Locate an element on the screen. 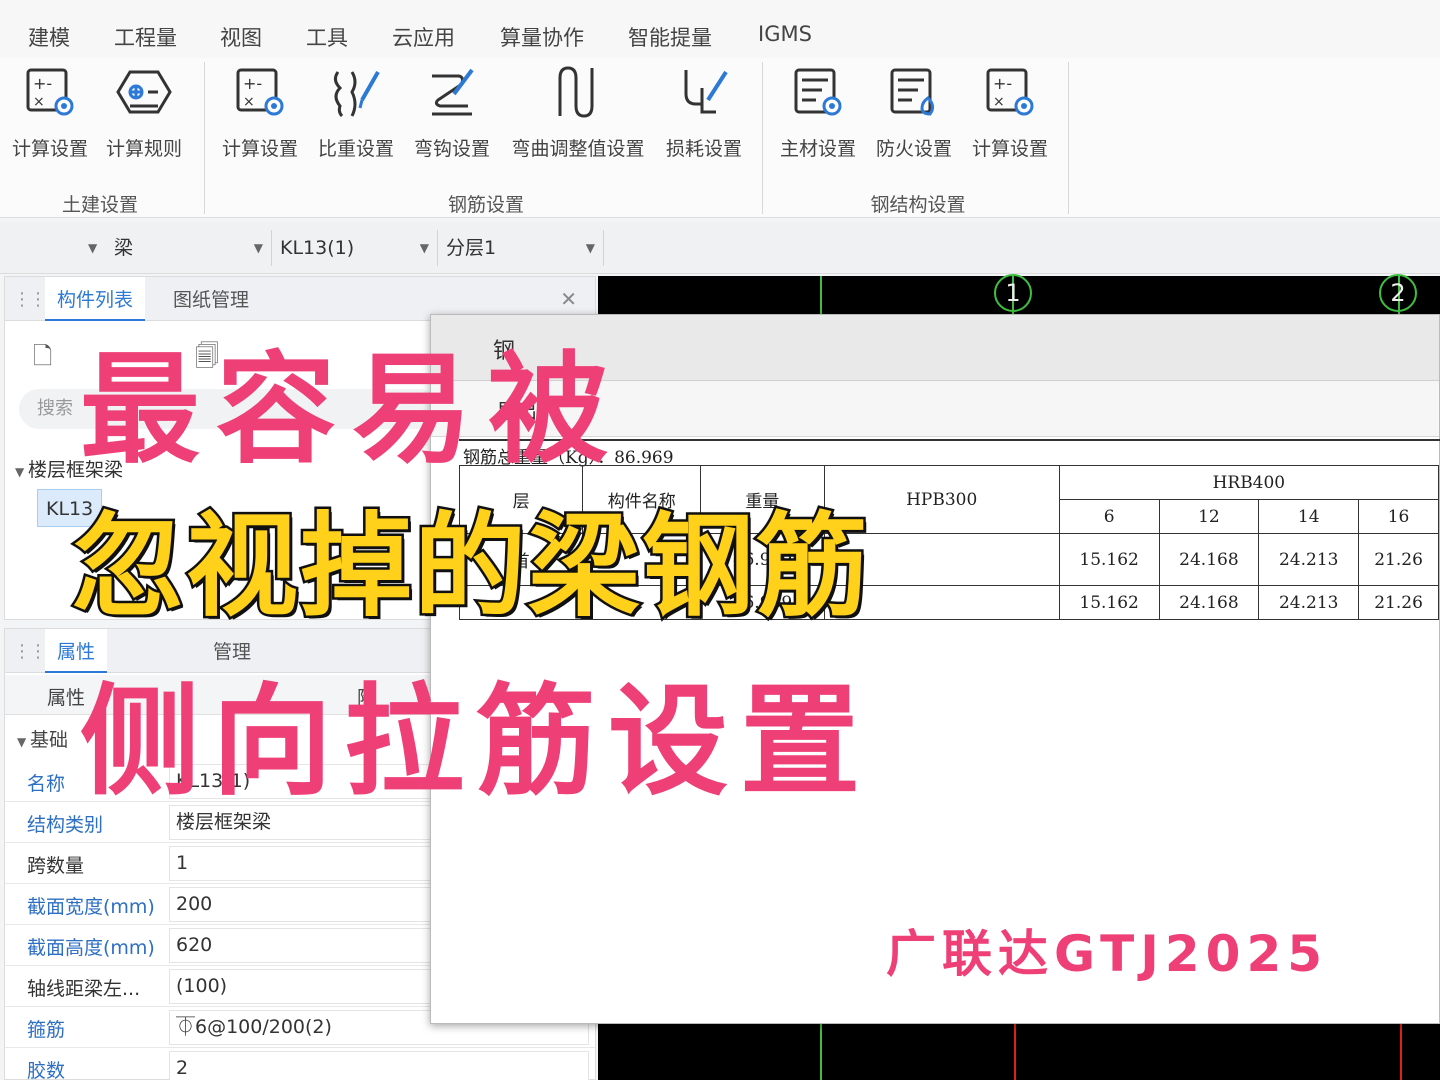 The width and height of the screenshot is (1440, 1080). header-diameter-14: 14 is located at coordinates (1309, 516).